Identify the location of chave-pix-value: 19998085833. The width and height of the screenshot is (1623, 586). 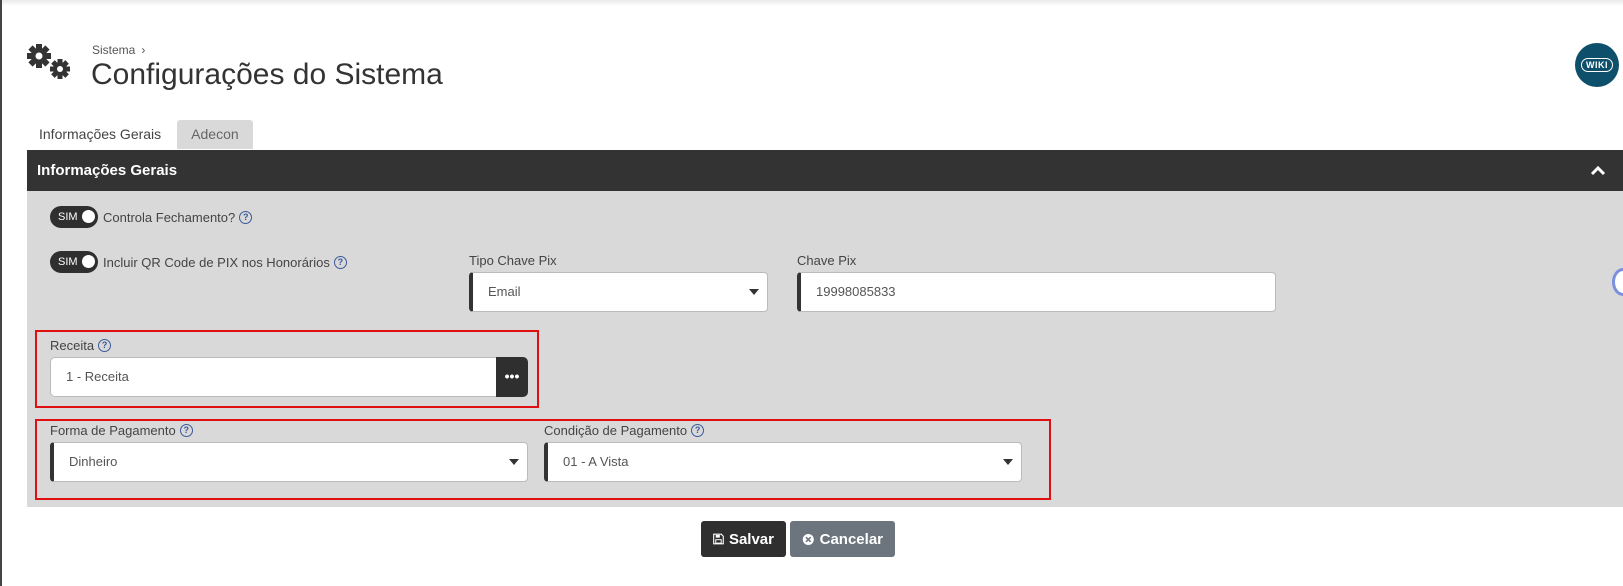
(856, 291).